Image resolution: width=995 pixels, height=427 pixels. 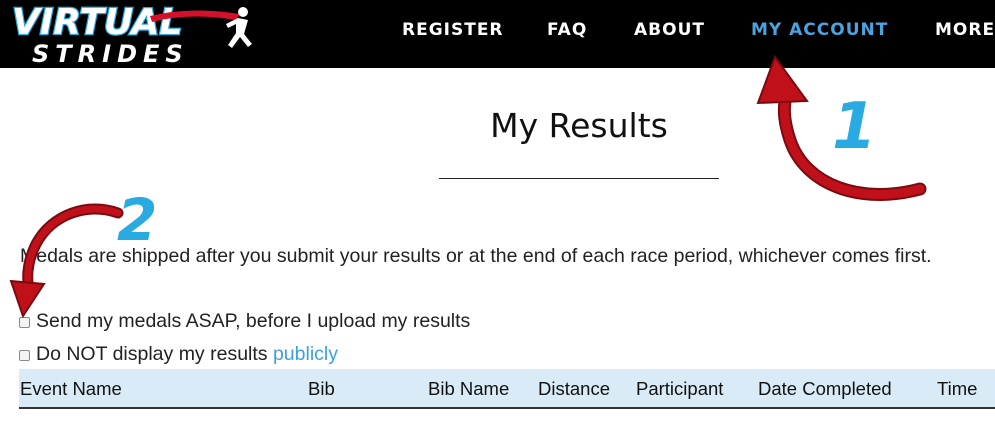 I want to click on col-distance: Distance, so click(x=574, y=389).